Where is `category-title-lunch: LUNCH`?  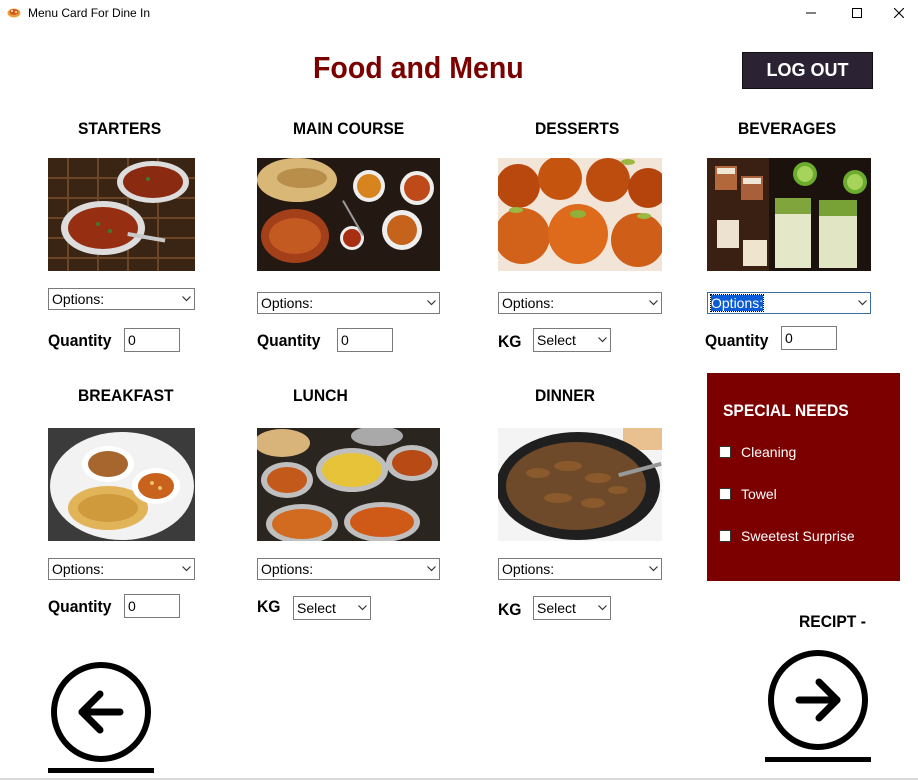 category-title-lunch: LUNCH is located at coordinates (320, 395).